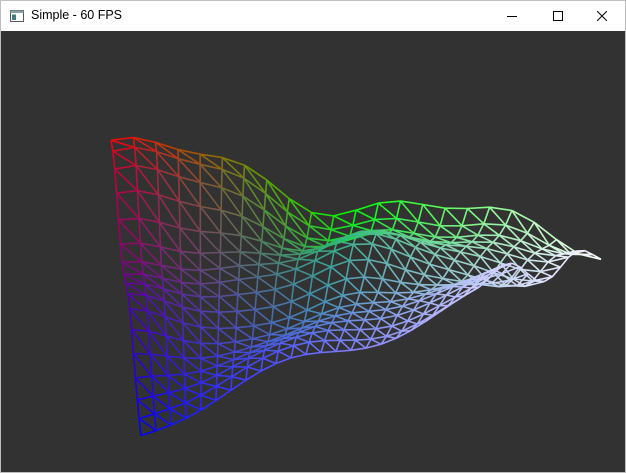 The height and width of the screenshot is (473, 626). What do you see at coordinates (313, 16) in the screenshot?
I see `title-bar: Simple - 60 FPS` at bounding box center [313, 16].